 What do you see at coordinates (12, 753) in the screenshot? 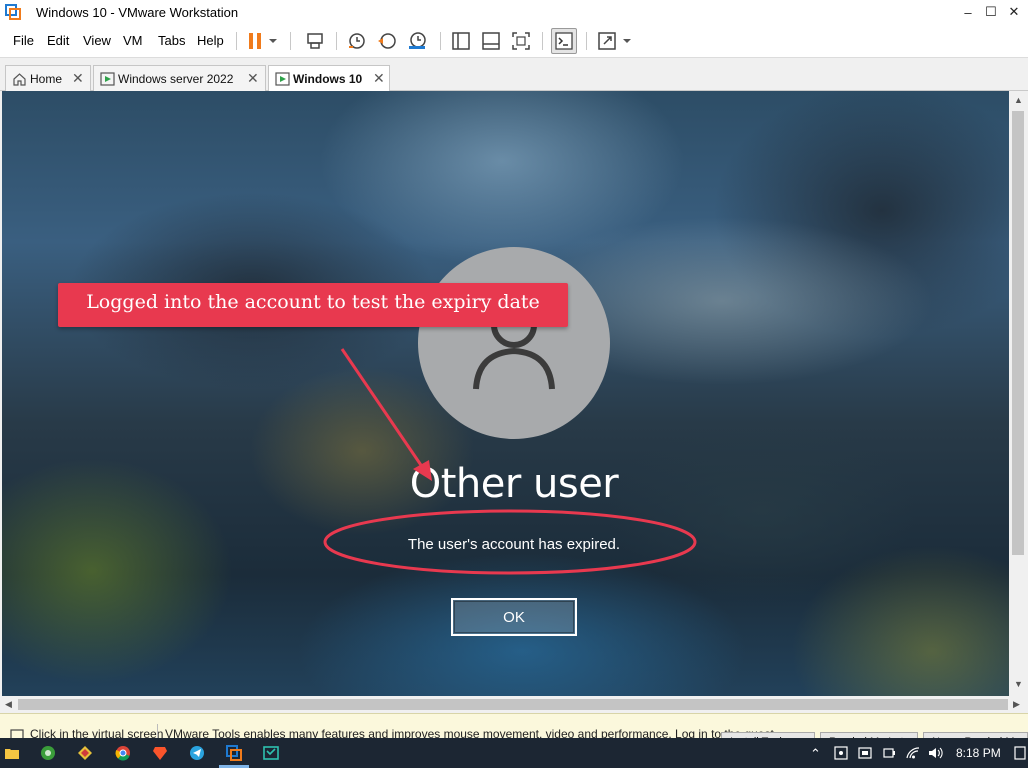
I see `file-explorer-icon` at bounding box center [12, 753].